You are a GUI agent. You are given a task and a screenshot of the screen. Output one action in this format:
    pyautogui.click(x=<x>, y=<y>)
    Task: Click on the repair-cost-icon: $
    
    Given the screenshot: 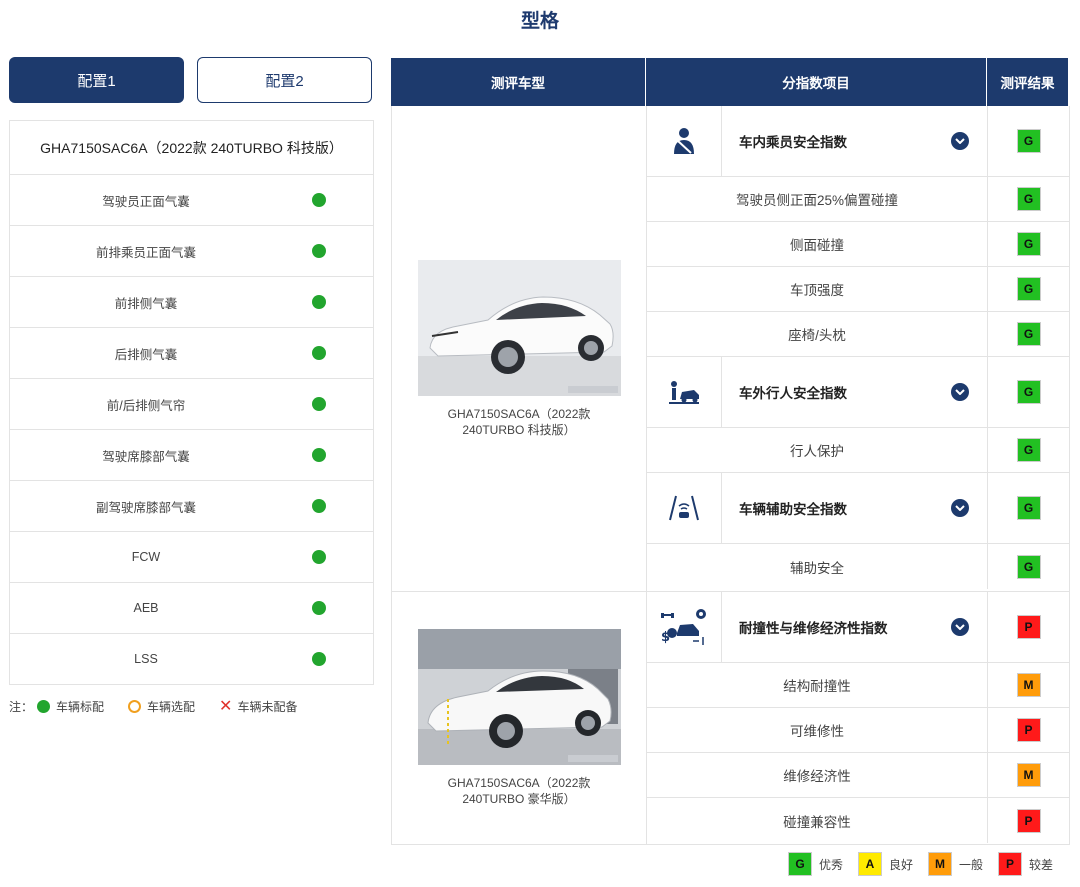 What is the action you would take?
    pyautogui.click(x=684, y=627)
    